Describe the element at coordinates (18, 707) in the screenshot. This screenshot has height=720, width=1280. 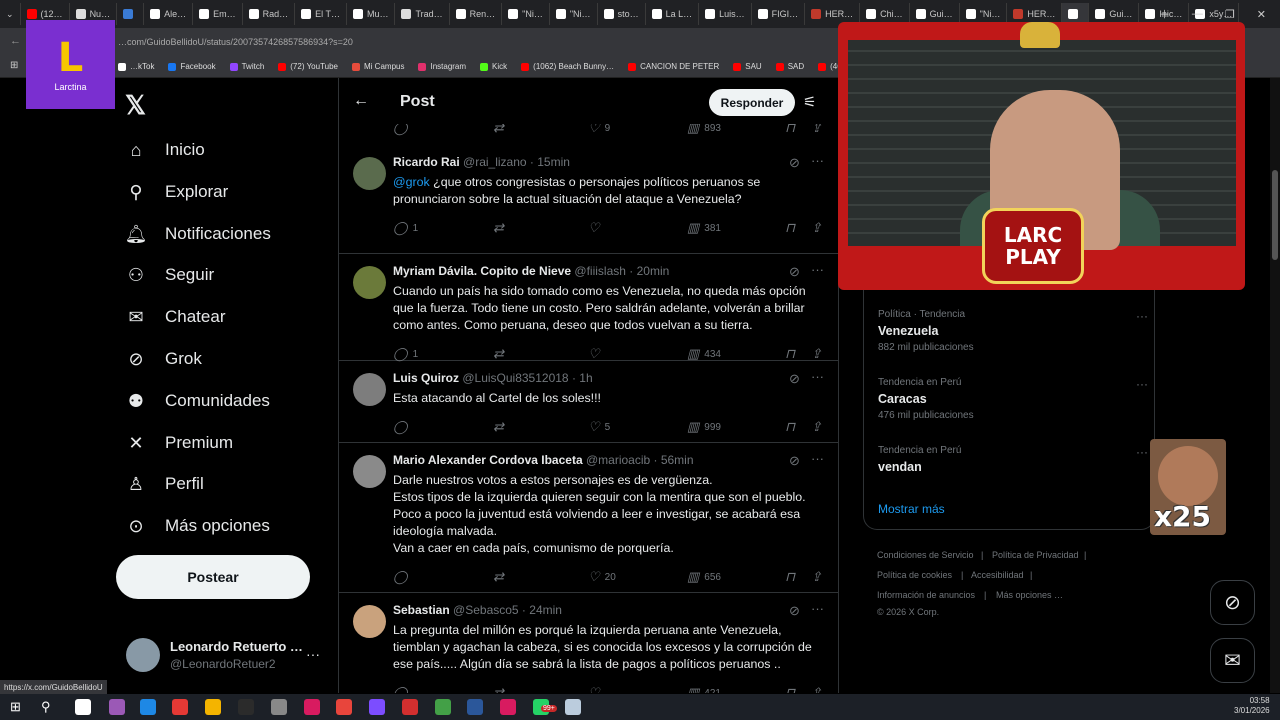
I see `windows-start-icon: ⊞` at that location.